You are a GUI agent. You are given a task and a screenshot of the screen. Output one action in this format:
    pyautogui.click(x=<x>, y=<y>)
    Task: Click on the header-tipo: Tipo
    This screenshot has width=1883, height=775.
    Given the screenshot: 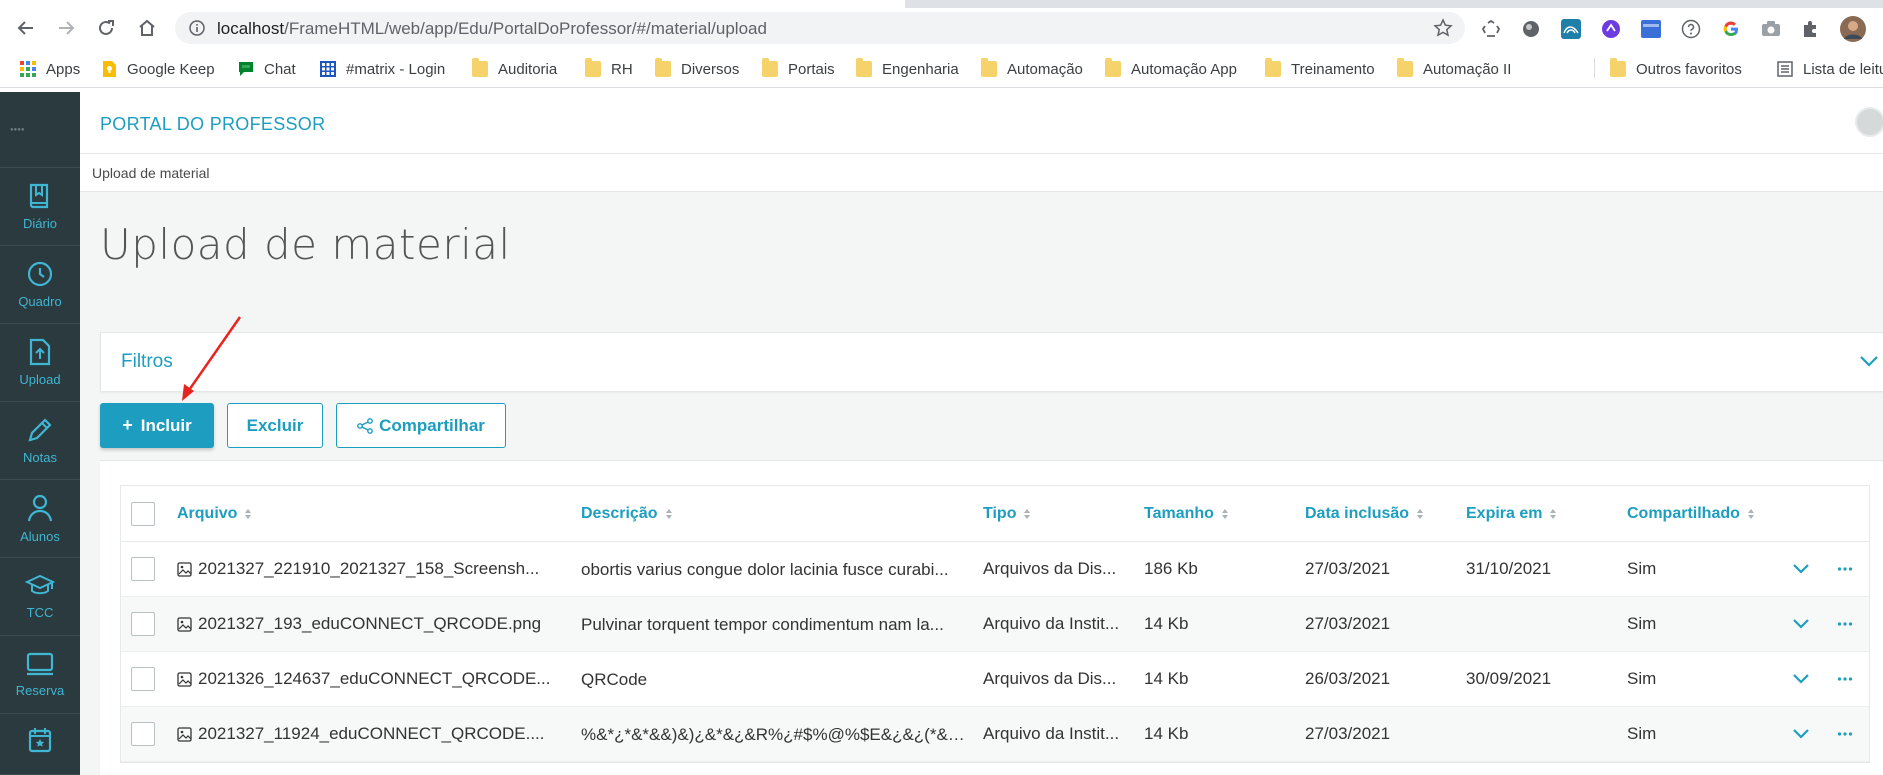 What is the action you would take?
    pyautogui.click(x=1055, y=513)
    